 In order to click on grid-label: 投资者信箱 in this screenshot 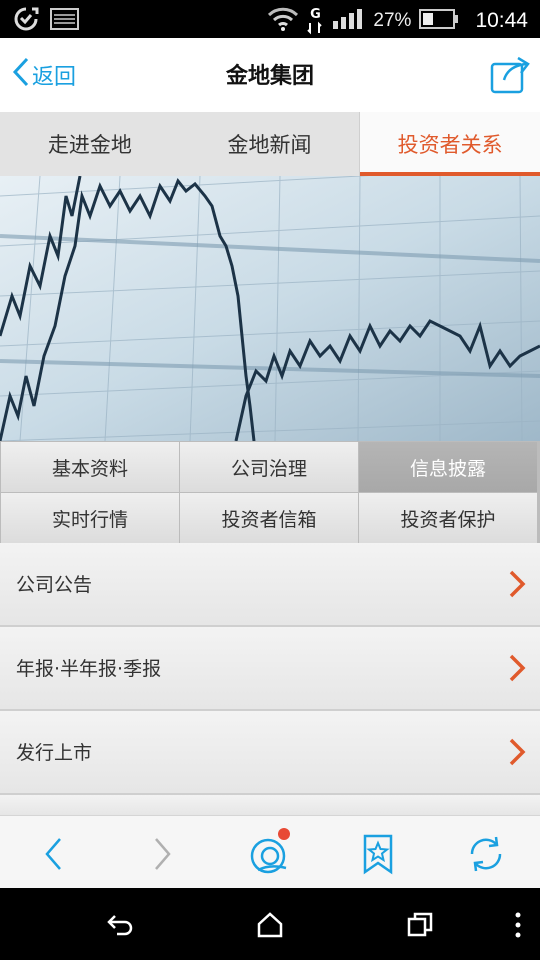, I will do `click(269, 519)`.